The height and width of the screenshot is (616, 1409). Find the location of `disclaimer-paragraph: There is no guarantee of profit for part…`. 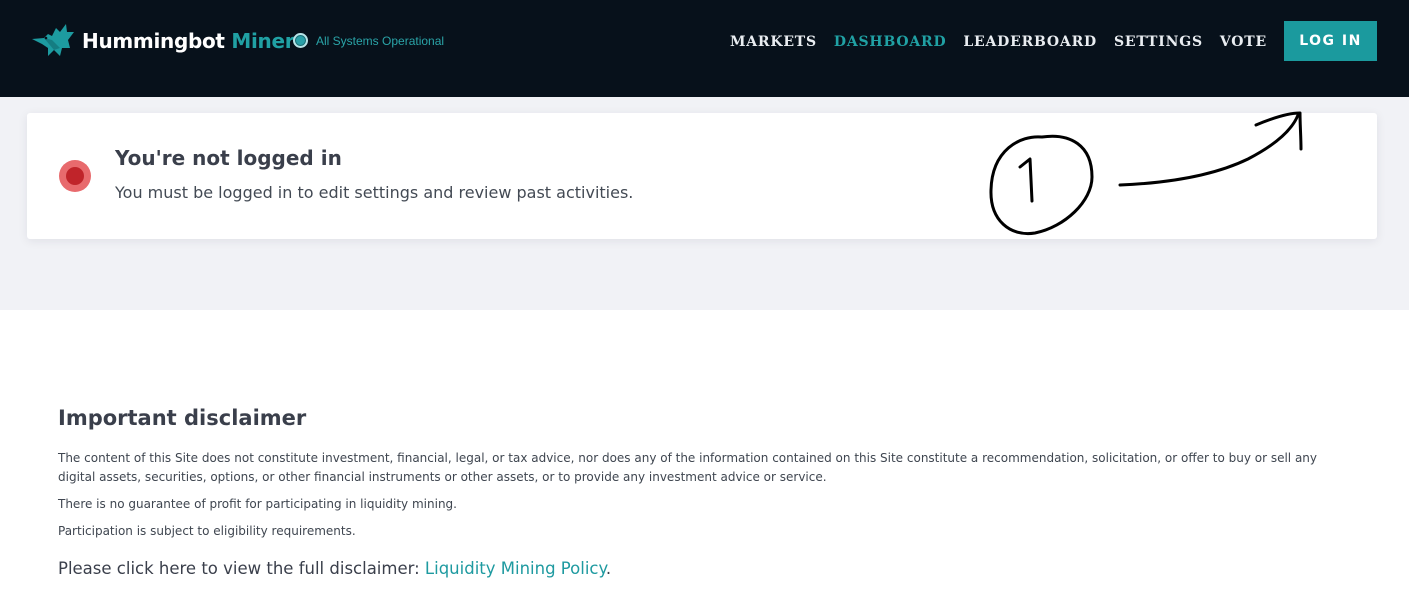

disclaimer-paragraph: There is no guarantee of profit for part… is located at coordinates (257, 504).